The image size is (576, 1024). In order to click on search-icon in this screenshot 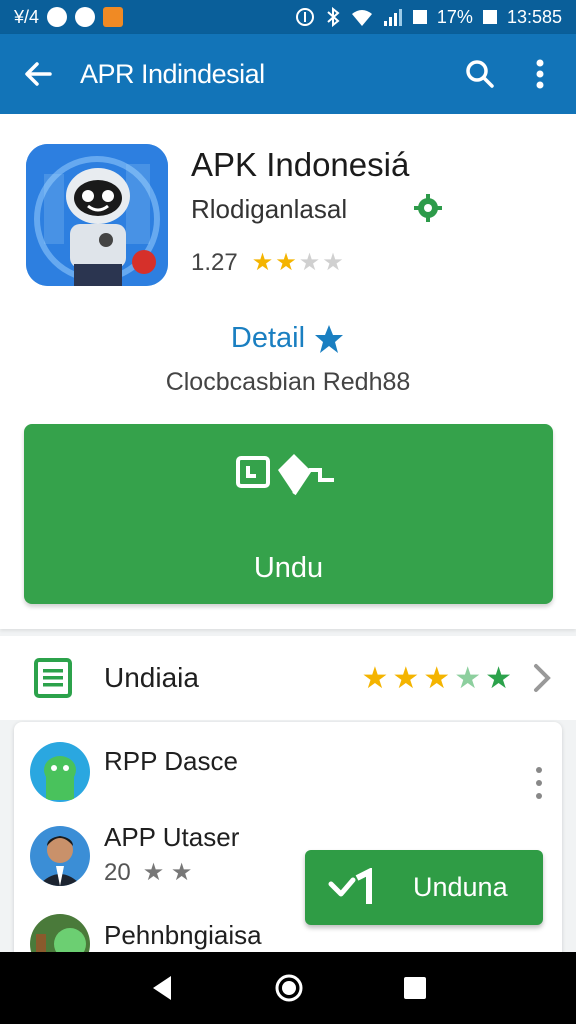, I will do `click(480, 74)`.